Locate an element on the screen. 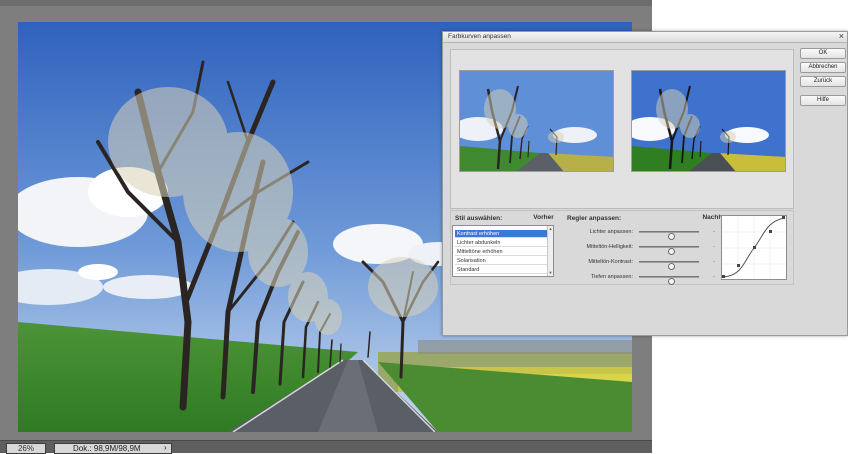 This screenshot has width=848, height=454. slider-label: Lichter anpassen: is located at coordinates (611, 232).